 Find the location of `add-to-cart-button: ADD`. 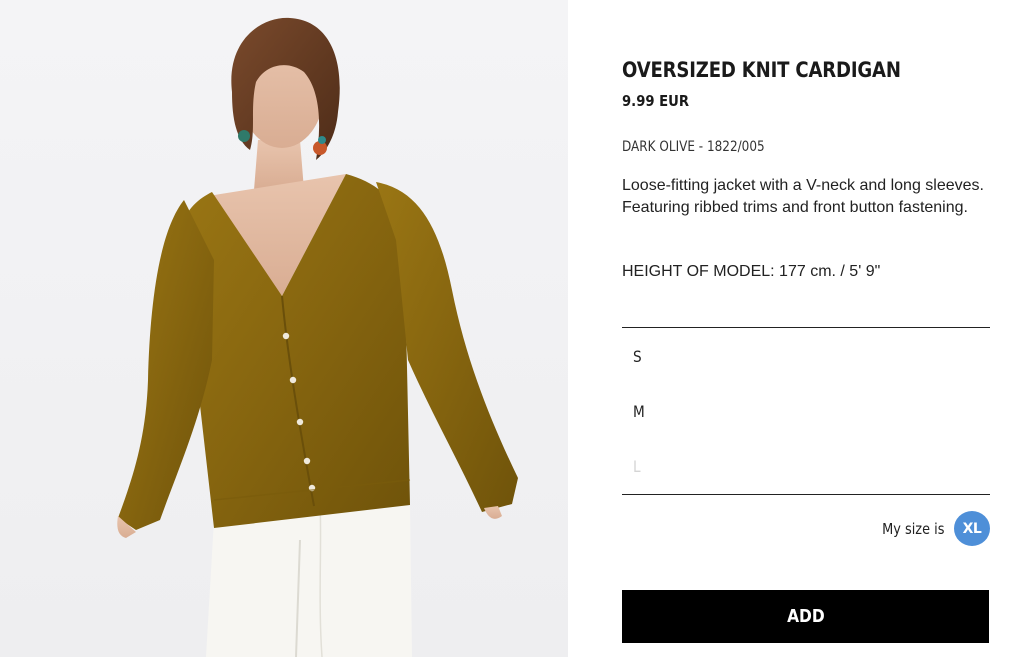

add-to-cart-button: ADD is located at coordinates (805, 616).